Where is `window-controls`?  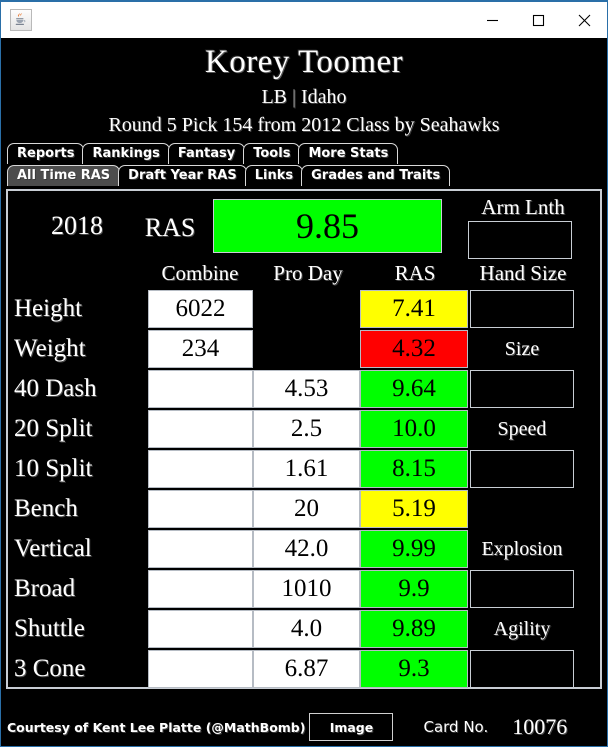
window-controls is located at coordinates (538, 20).